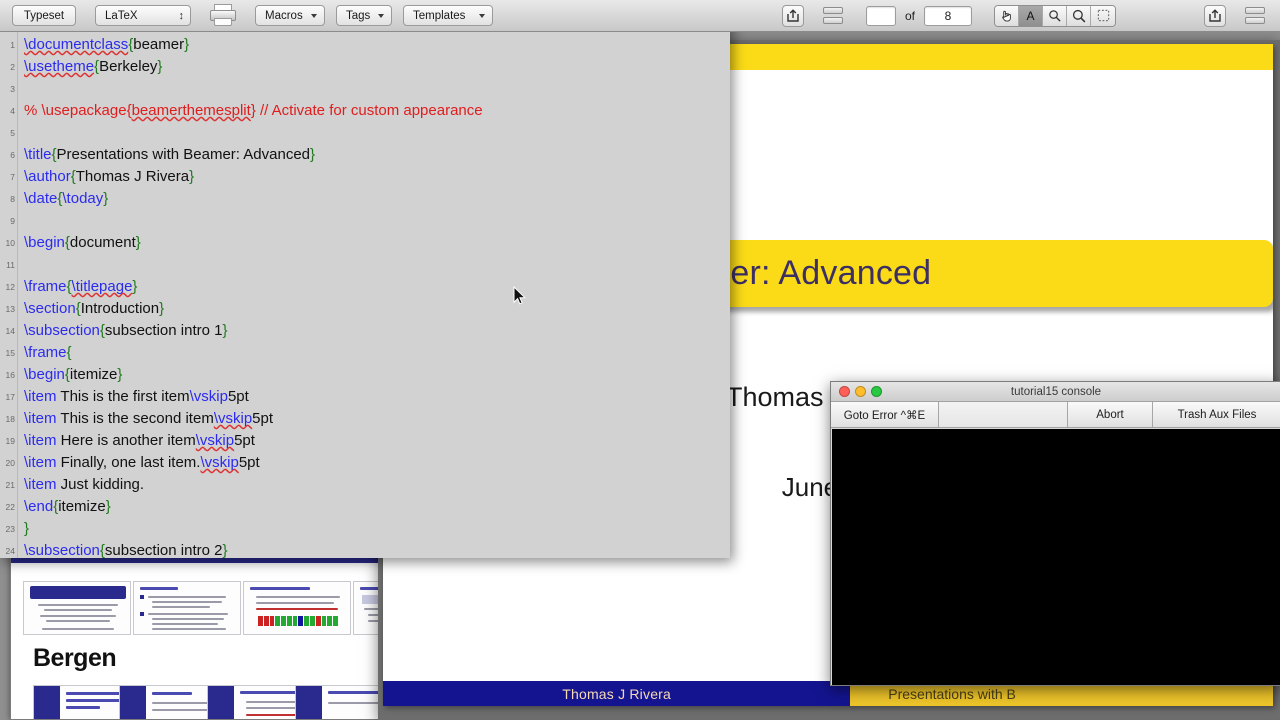 Image resolution: width=1280 pixels, height=720 pixels. Describe the element at coordinates (1110, 414) in the screenshot. I see `abort-button: Abort` at that location.